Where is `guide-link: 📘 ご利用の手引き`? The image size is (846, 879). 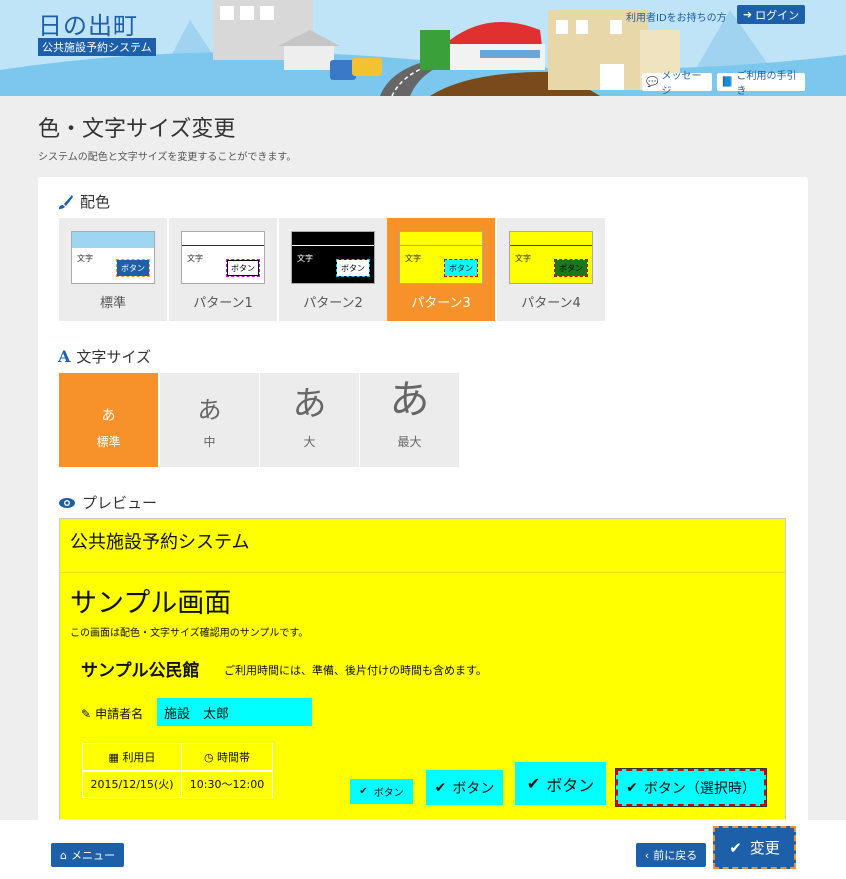 guide-link: 📘 ご利用の手引き is located at coordinates (761, 83).